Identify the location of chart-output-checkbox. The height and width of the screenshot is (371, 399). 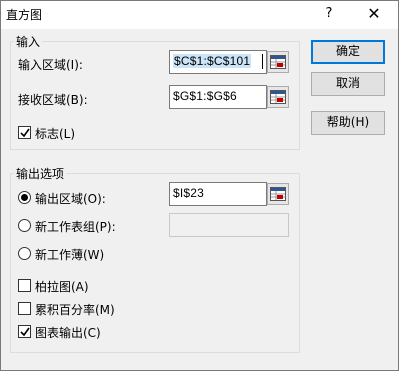
(24, 331).